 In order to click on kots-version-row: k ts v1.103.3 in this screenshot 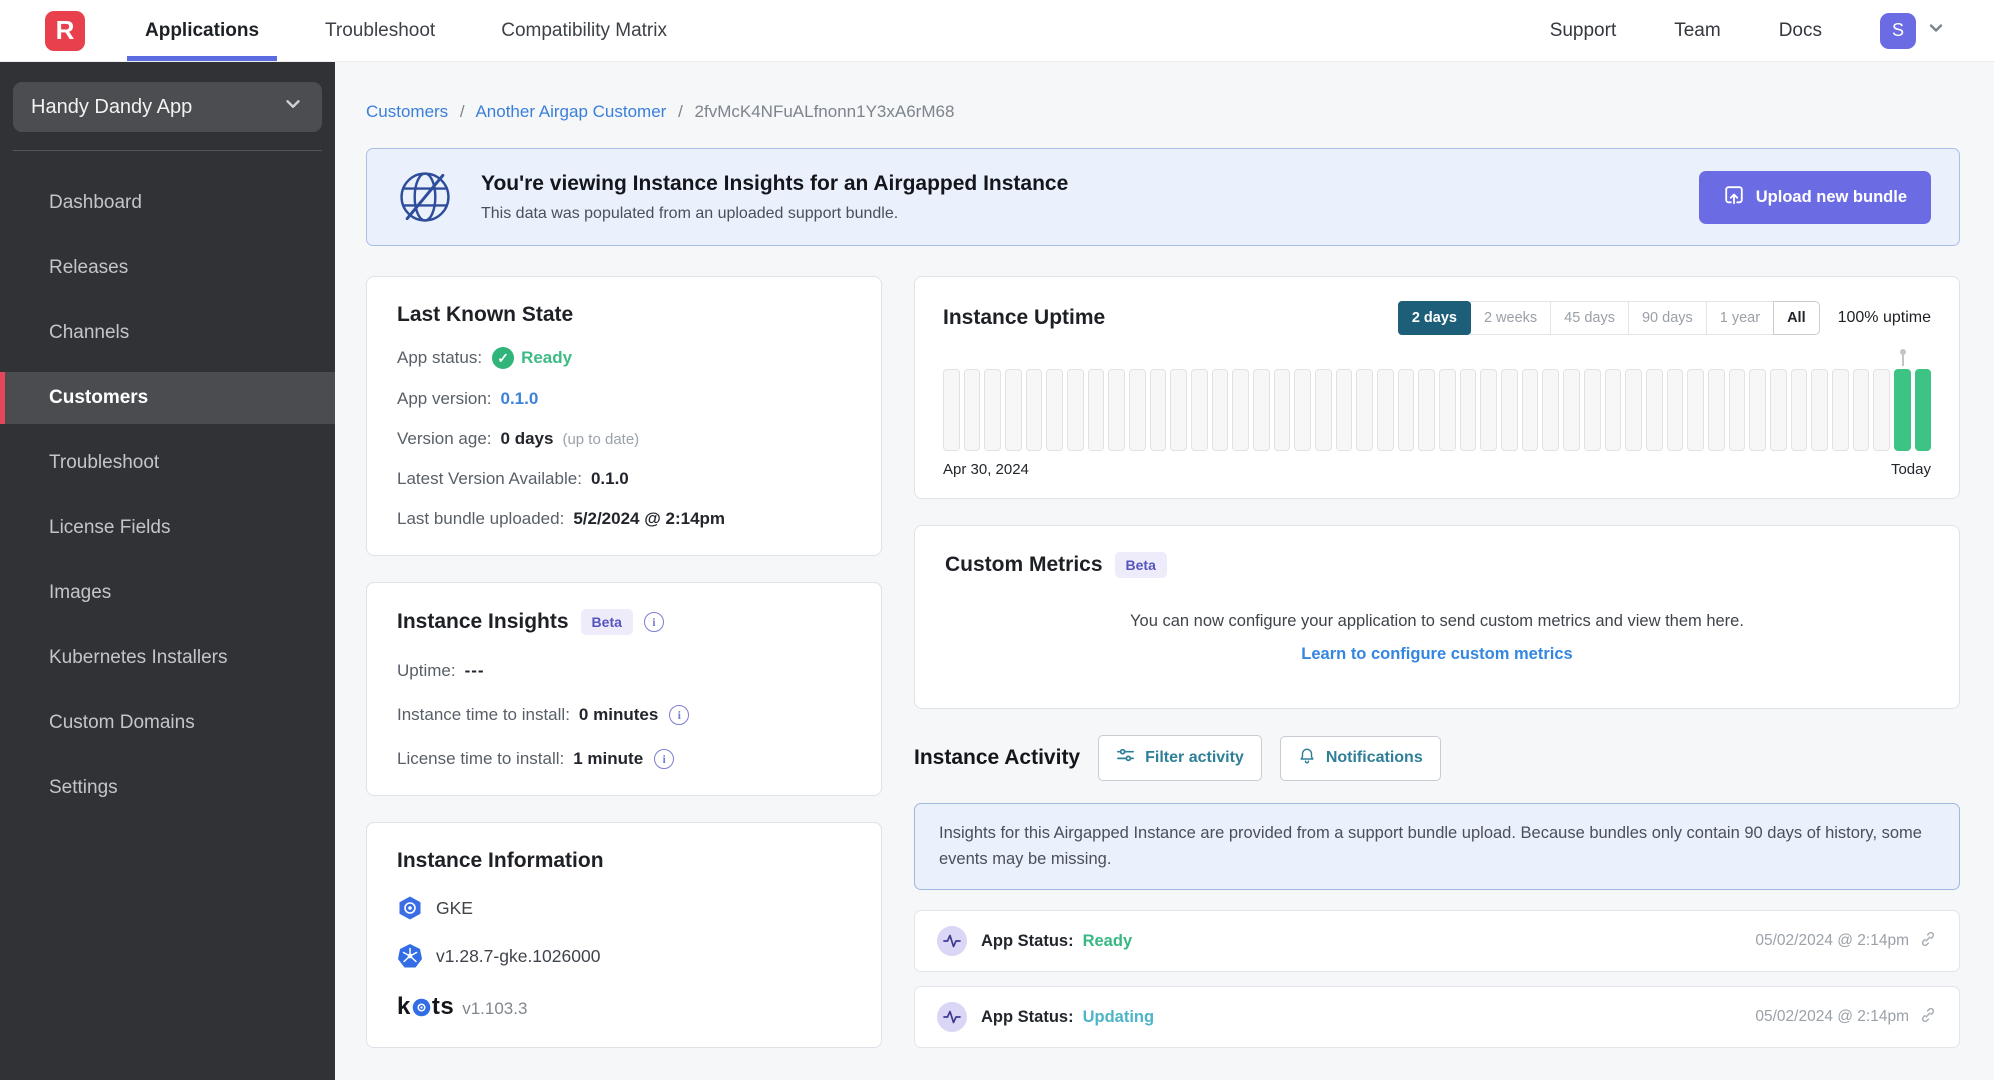, I will do `click(624, 1007)`.